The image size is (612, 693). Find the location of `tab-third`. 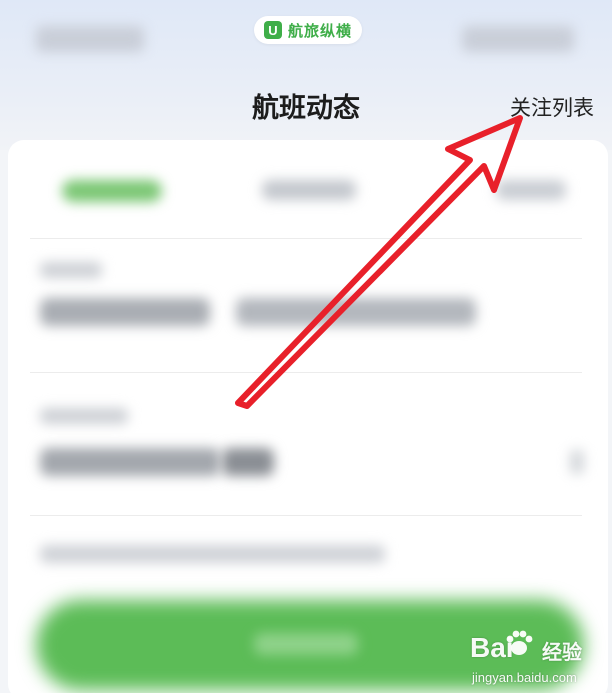

tab-third is located at coordinates (531, 190).